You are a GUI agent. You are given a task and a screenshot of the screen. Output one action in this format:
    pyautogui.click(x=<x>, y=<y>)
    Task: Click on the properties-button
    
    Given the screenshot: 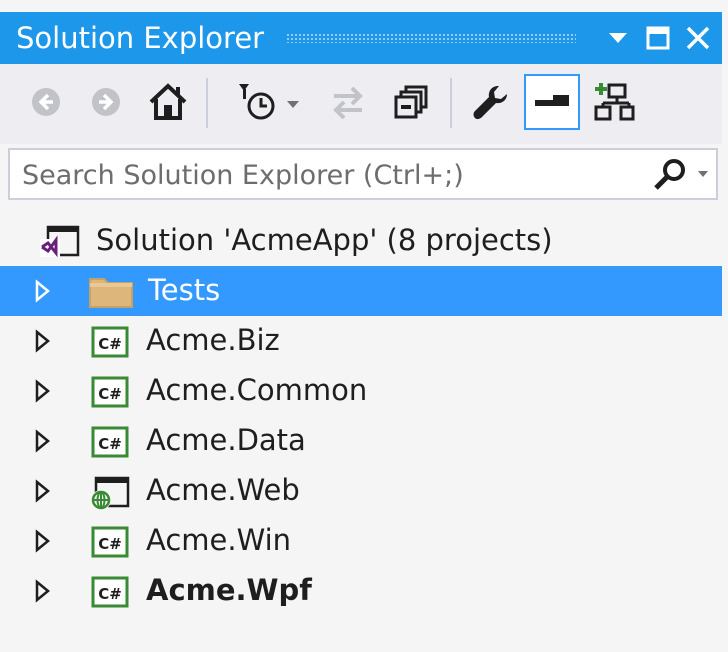 What is the action you would take?
    pyautogui.click(x=490, y=102)
    